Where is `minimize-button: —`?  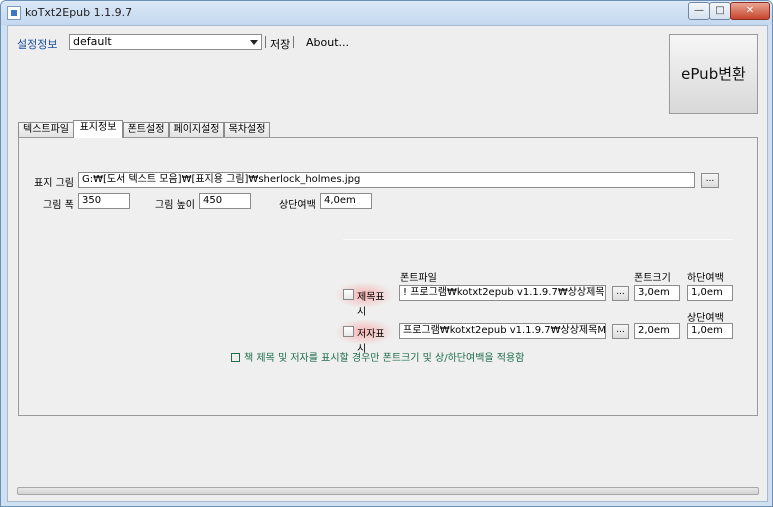
minimize-button: — is located at coordinates (699, 11).